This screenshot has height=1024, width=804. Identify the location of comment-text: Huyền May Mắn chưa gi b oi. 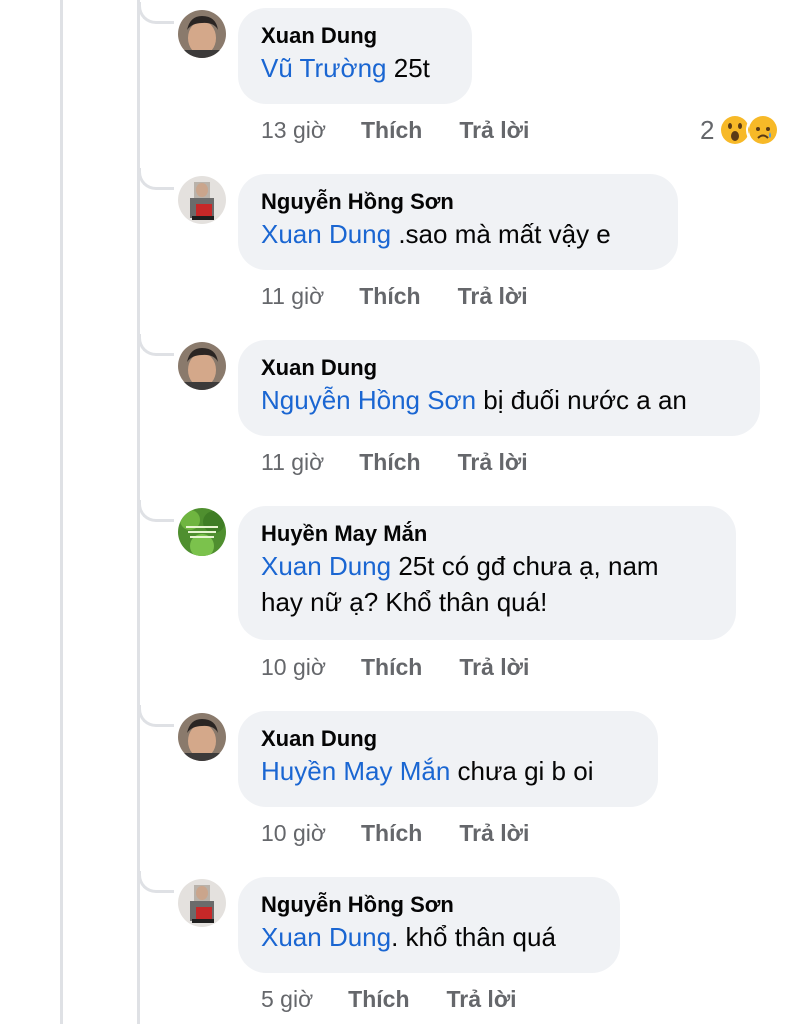
(447, 771).